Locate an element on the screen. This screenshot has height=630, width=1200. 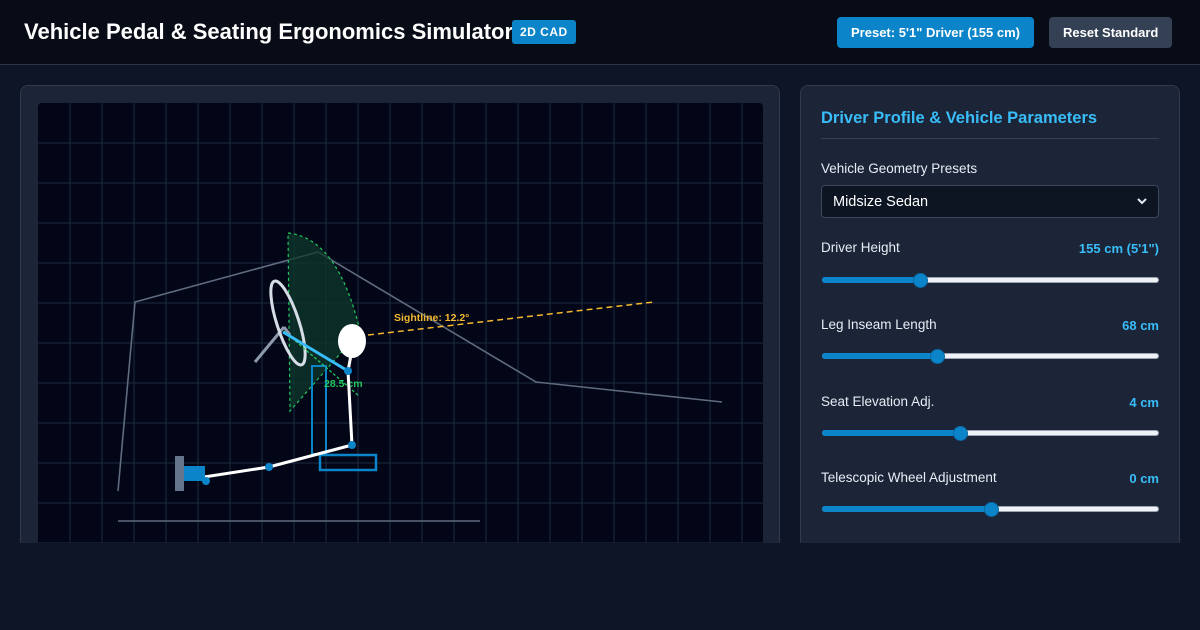
knee-joint is located at coordinates (269, 467).